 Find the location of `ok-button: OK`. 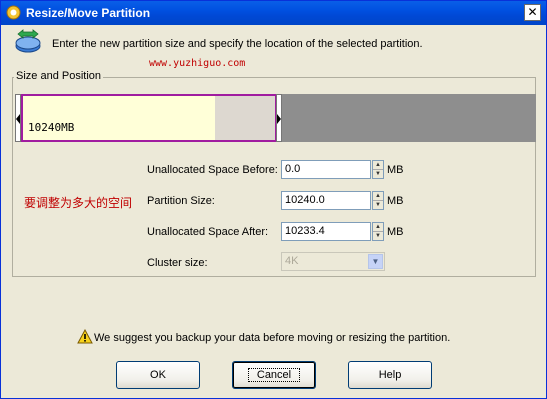

ok-button: OK is located at coordinates (158, 375).